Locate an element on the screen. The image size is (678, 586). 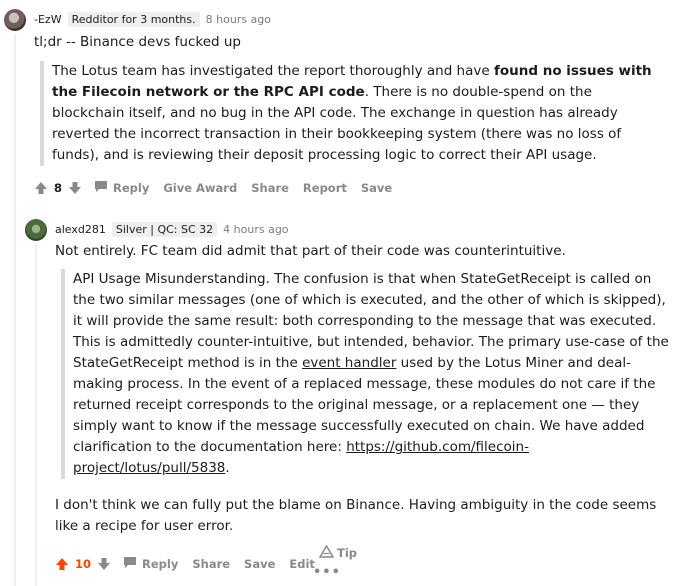
tip-button: Tip is located at coordinates (338, 552).